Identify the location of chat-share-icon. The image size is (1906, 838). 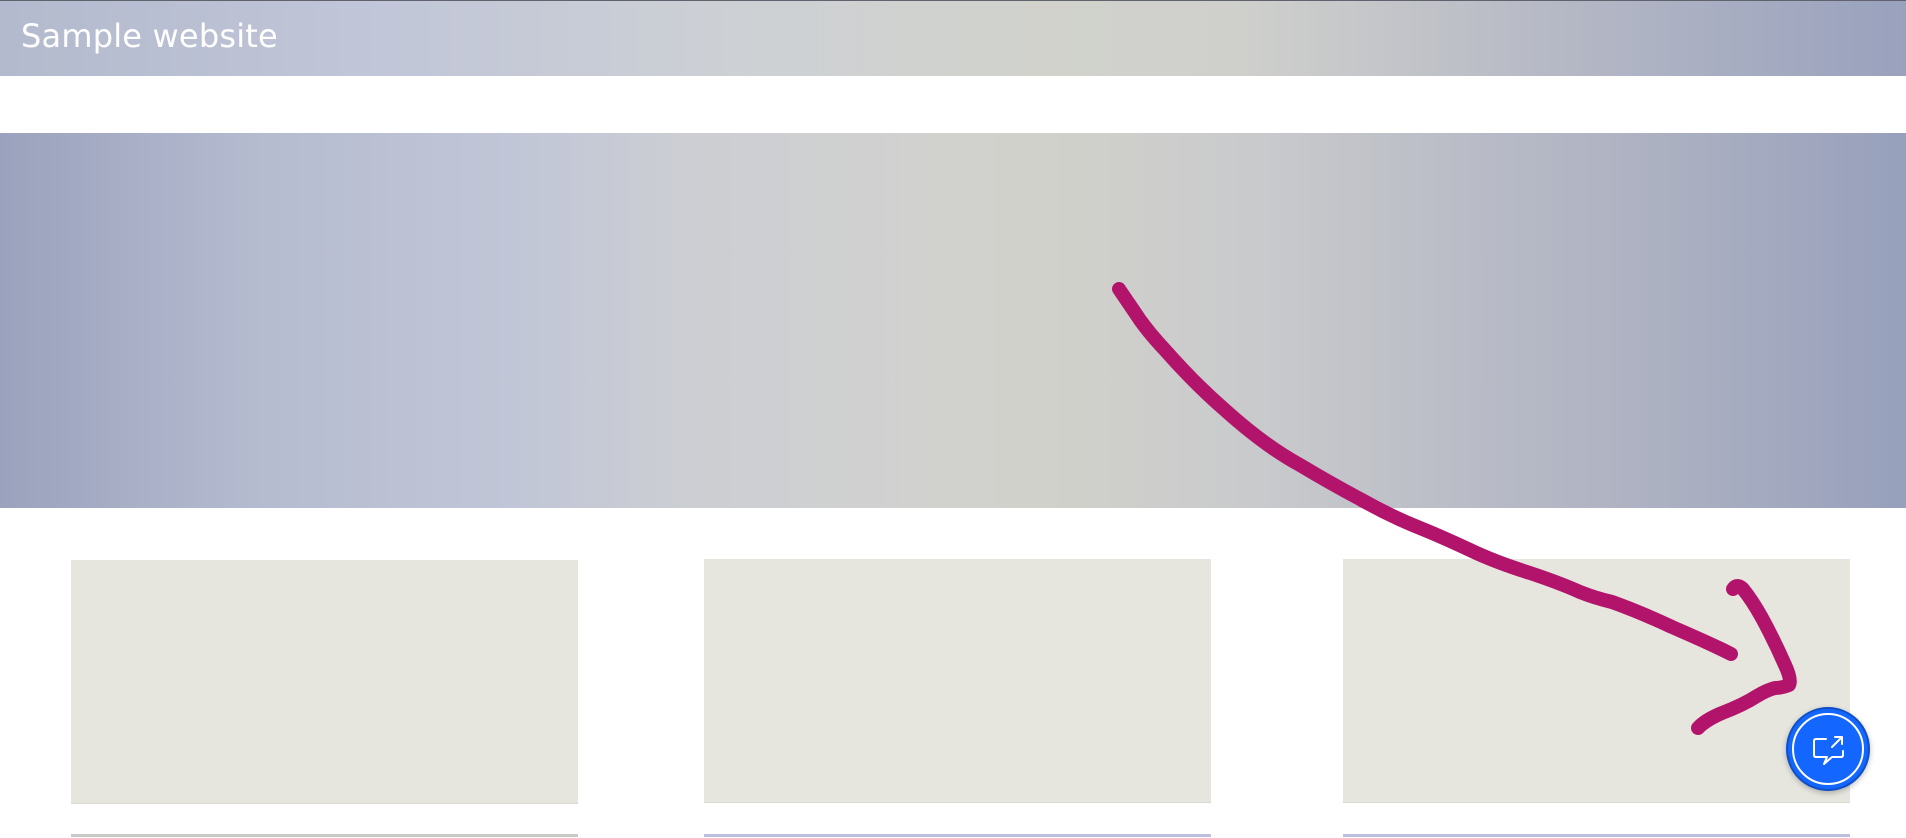
(1828, 750).